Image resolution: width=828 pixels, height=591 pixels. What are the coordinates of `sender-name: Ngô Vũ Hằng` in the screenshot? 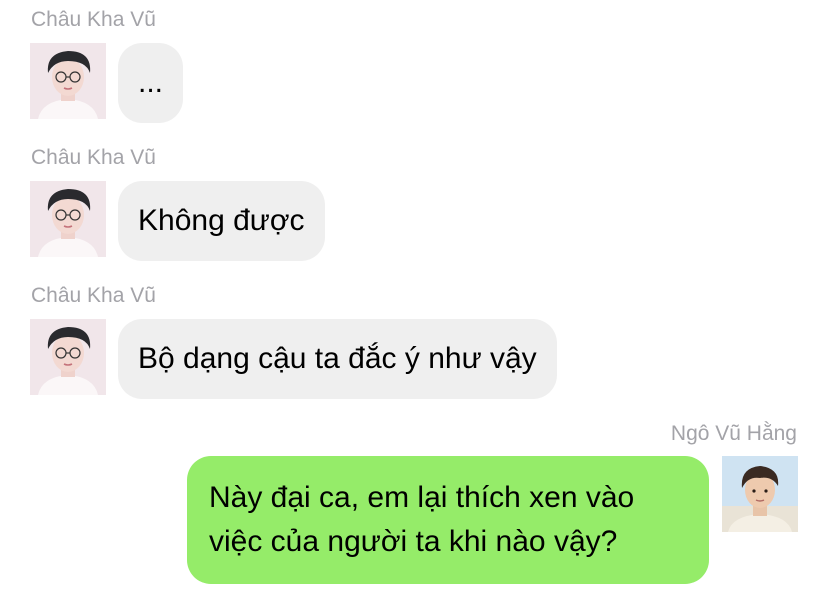 It's located at (733, 433).